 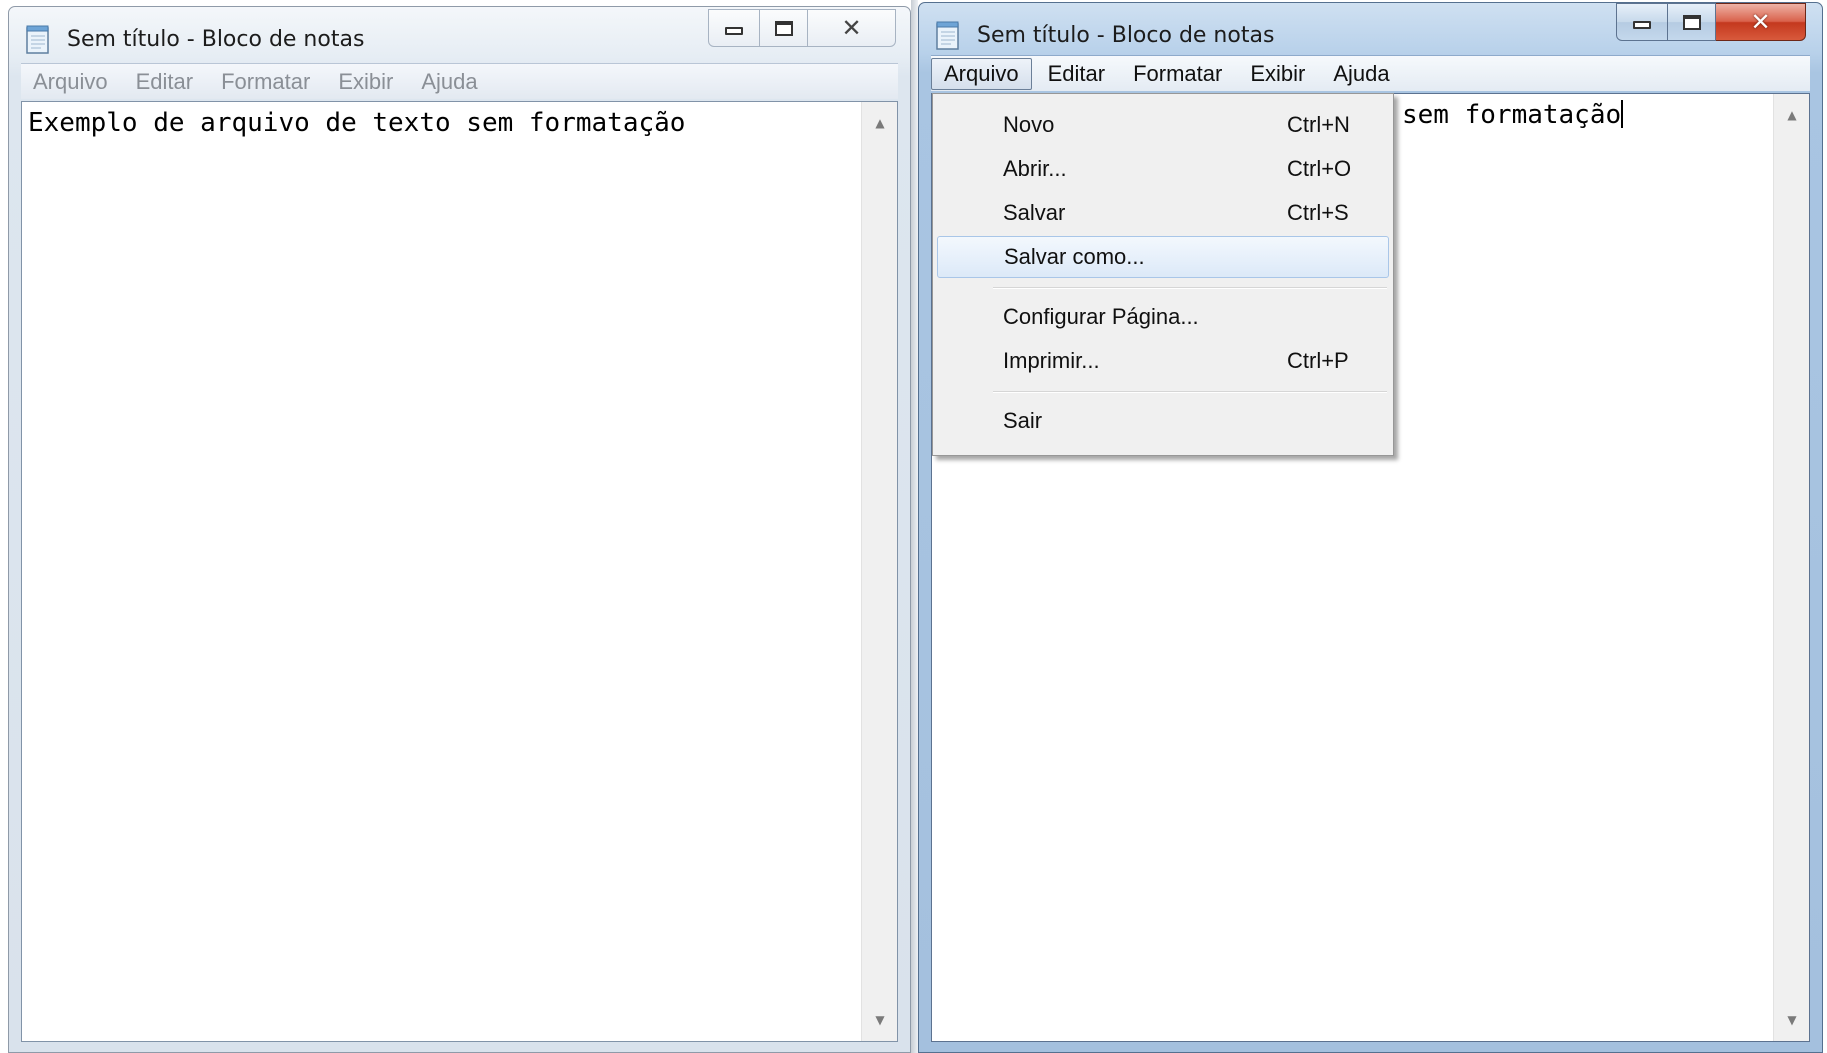 What do you see at coordinates (1163, 361) in the screenshot?
I see `menu-item-imprimir: Imprimir... Ctrl+P` at bounding box center [1163, 361].